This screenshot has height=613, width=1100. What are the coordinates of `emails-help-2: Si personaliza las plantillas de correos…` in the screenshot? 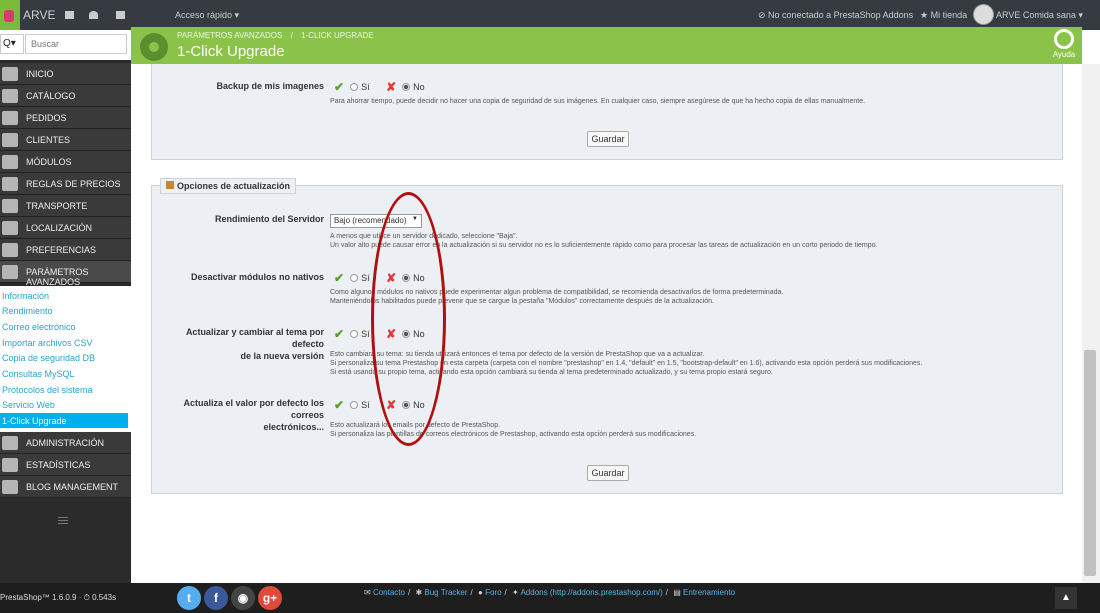 It's located at (513, 434).